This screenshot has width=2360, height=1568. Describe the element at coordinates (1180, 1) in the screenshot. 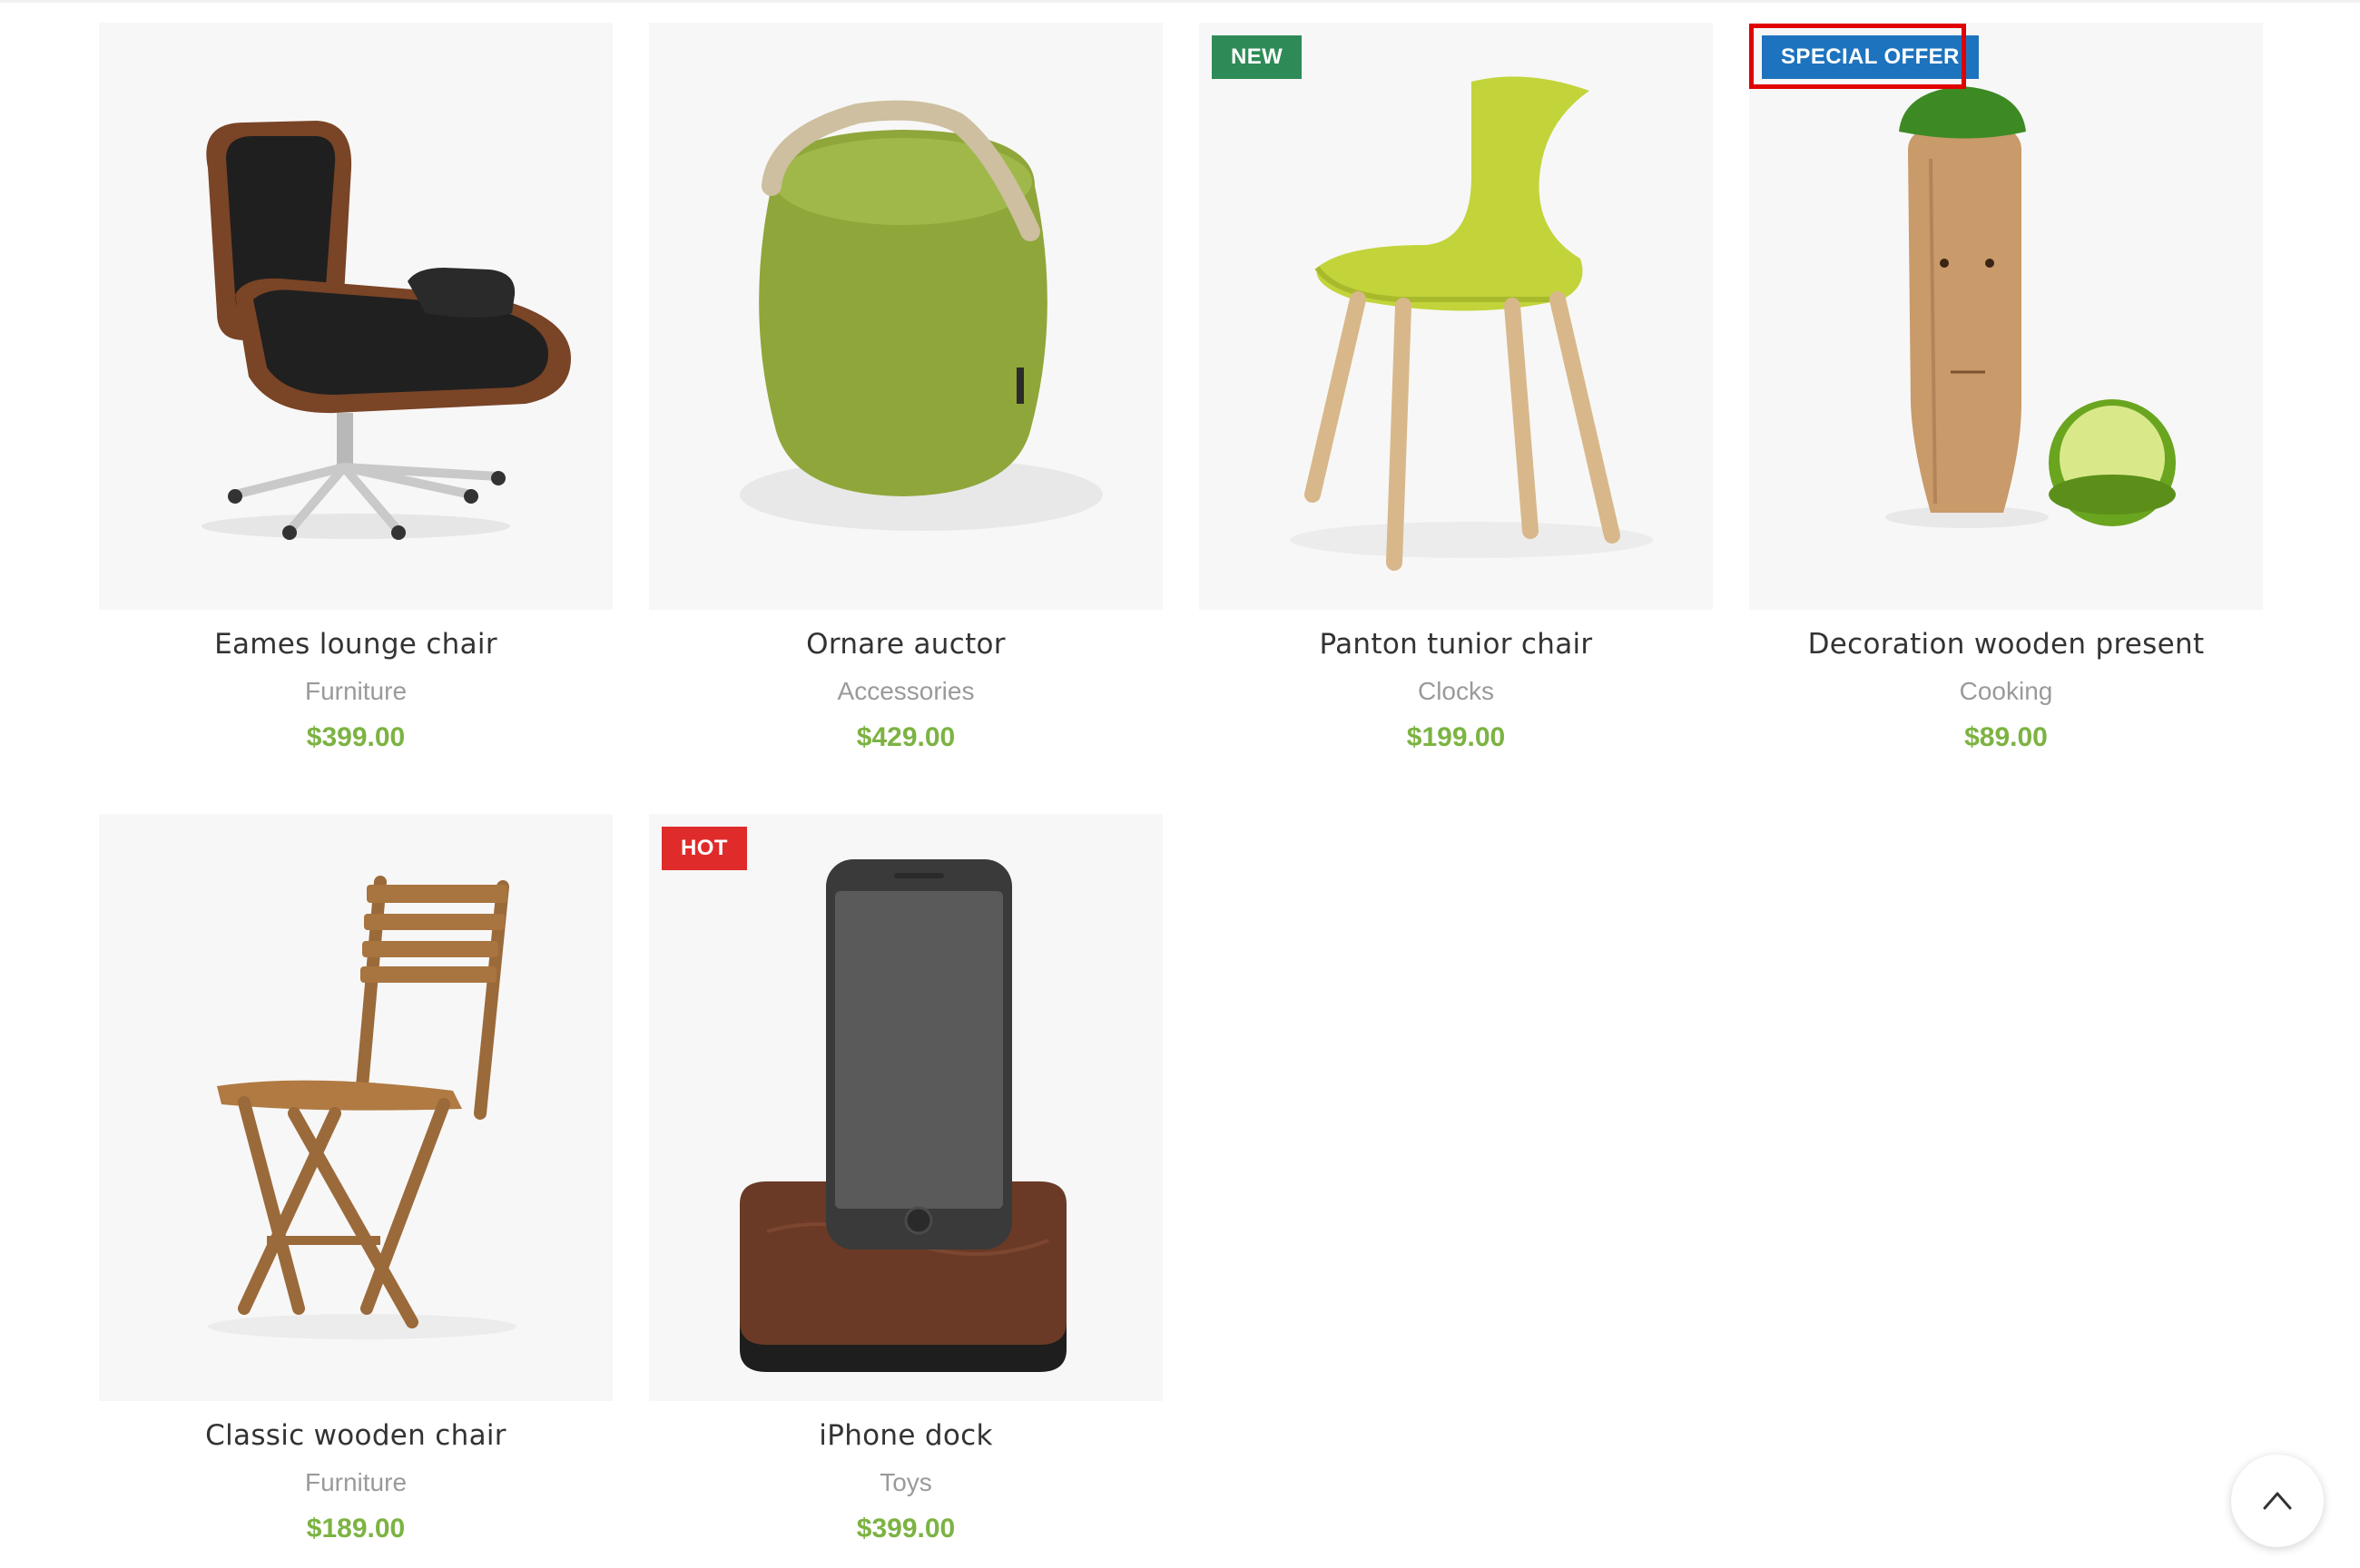

I see `top-divider` at that location.